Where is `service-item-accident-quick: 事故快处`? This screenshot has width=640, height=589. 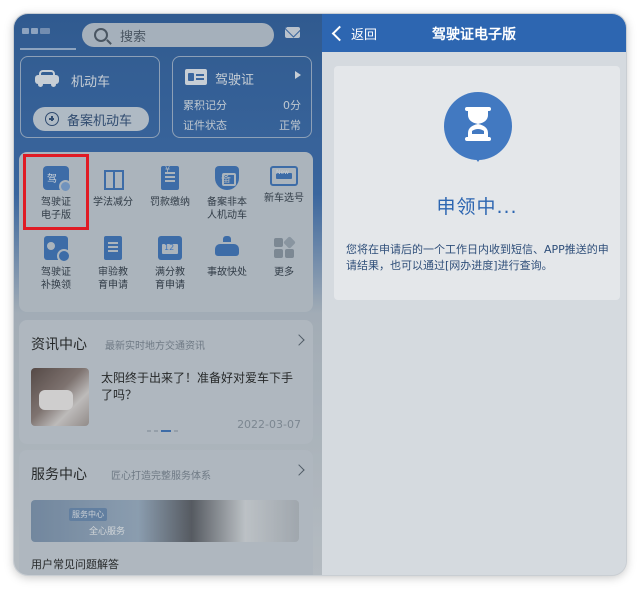 service-item-accident-quick: 事故快处 is located at coordinates (227, 257).